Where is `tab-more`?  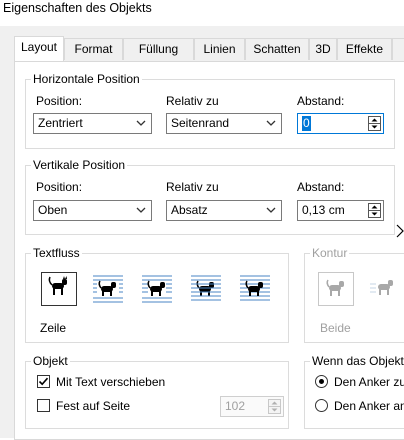 tab-more is located at coordinates (398, 49).